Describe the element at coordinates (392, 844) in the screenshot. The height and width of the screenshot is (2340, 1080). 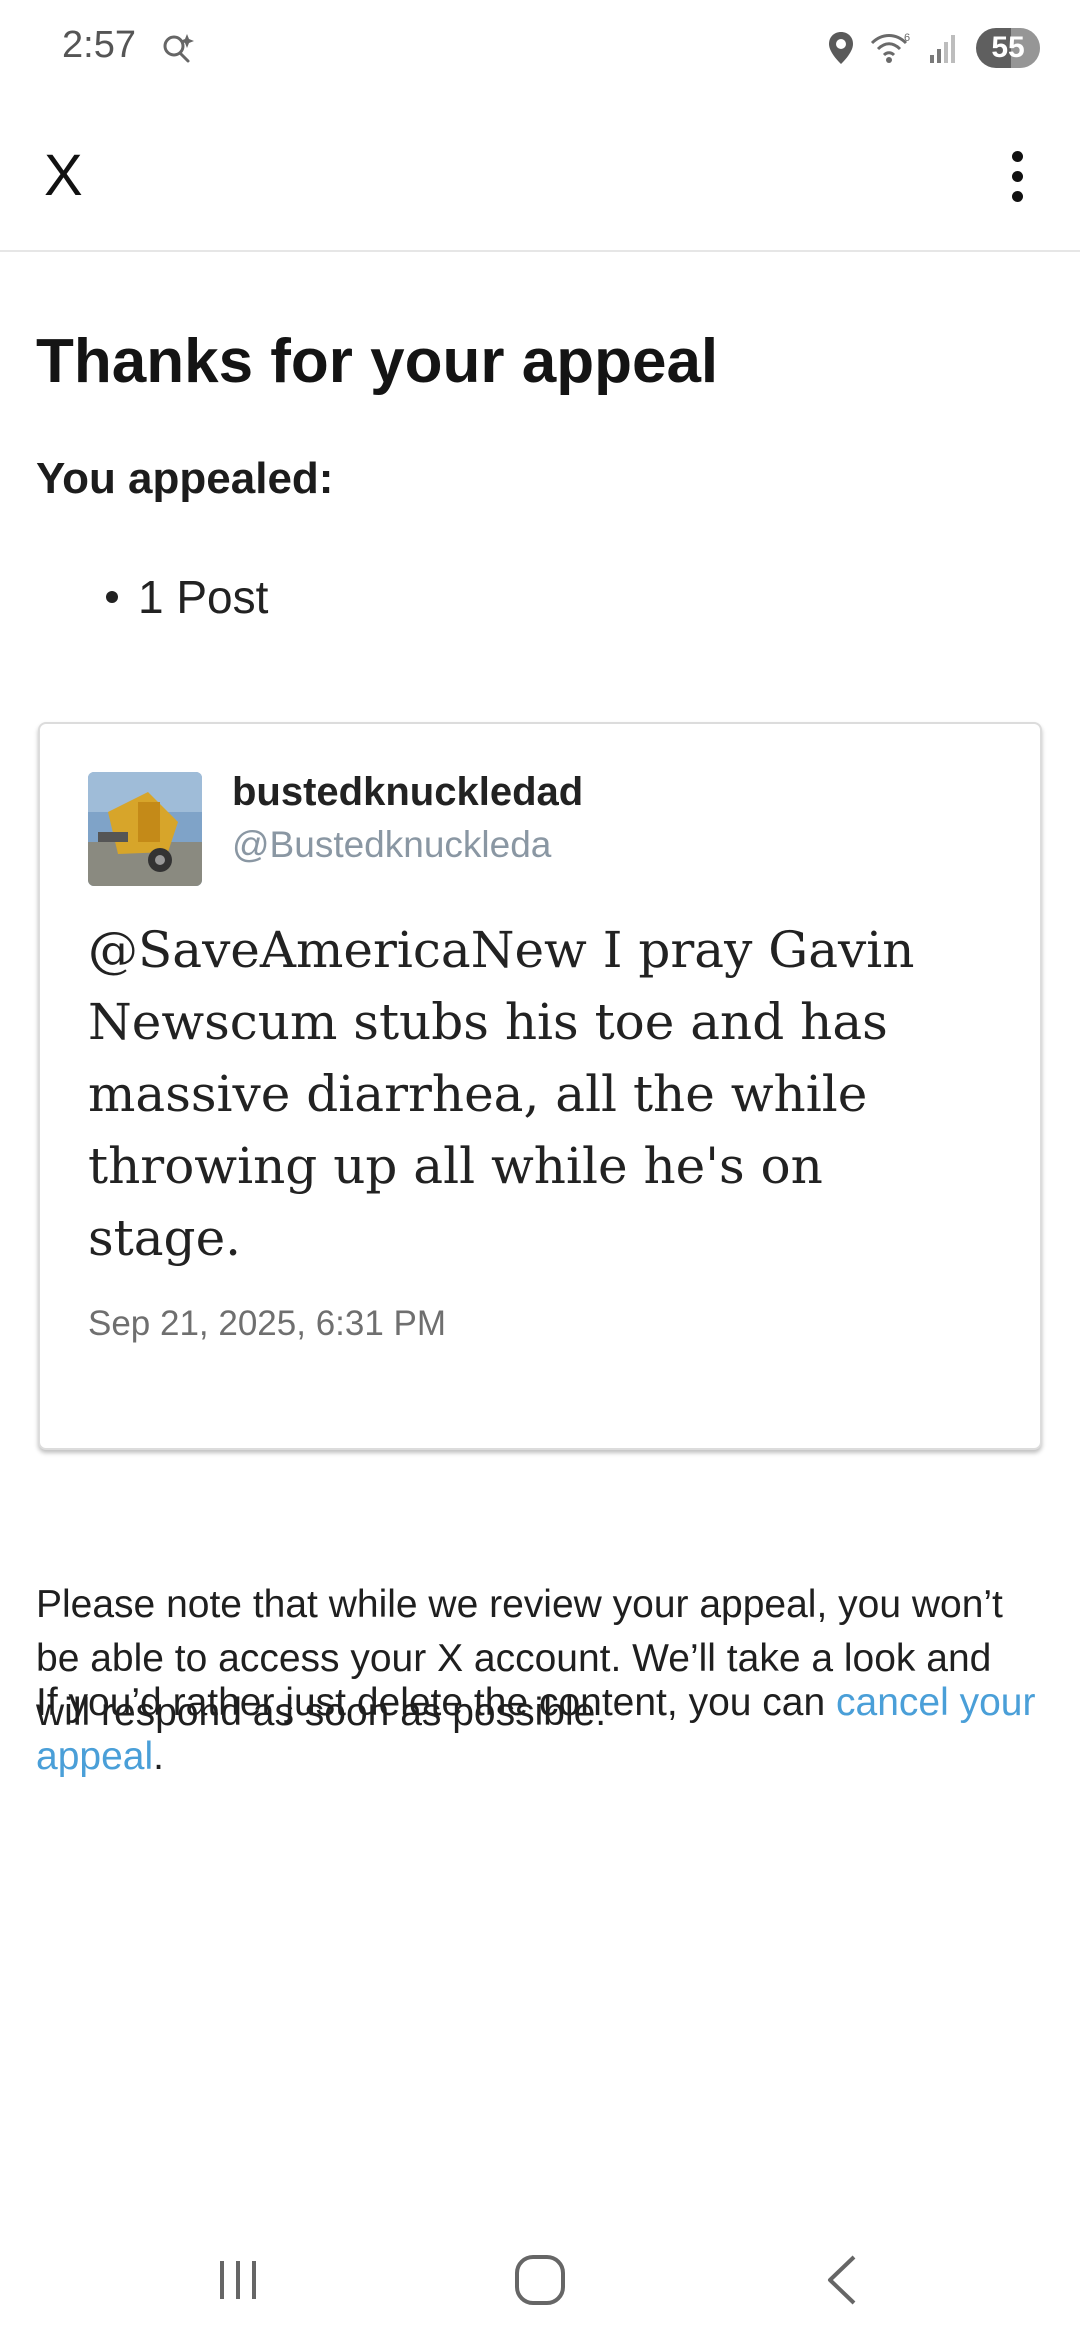
I see `post-author-handle: @Bustedknuckleda` at that location.